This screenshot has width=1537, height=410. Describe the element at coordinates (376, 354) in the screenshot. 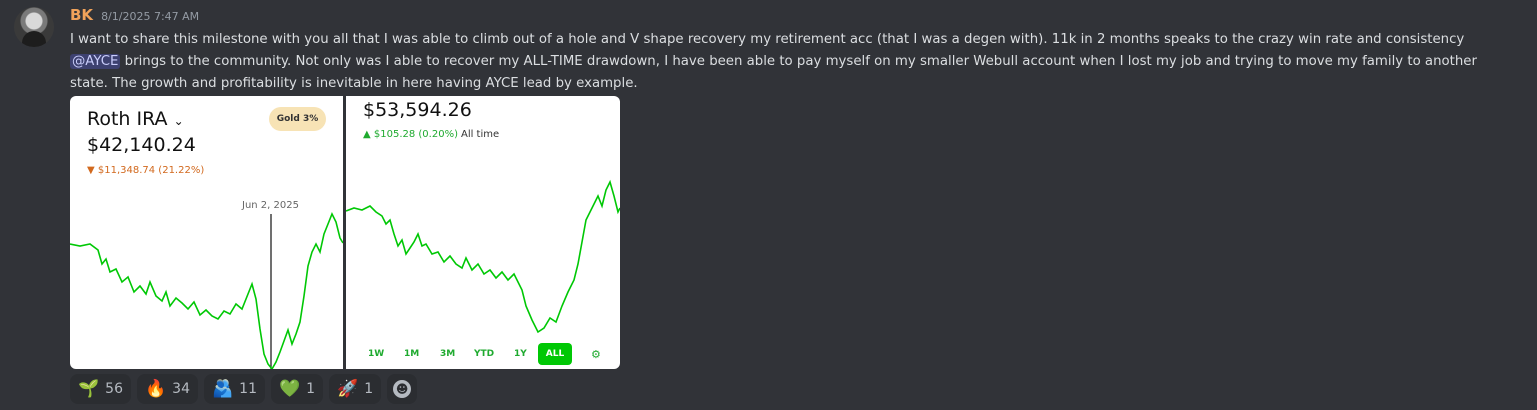

I see `timeframe-1w: 1W` at that location.